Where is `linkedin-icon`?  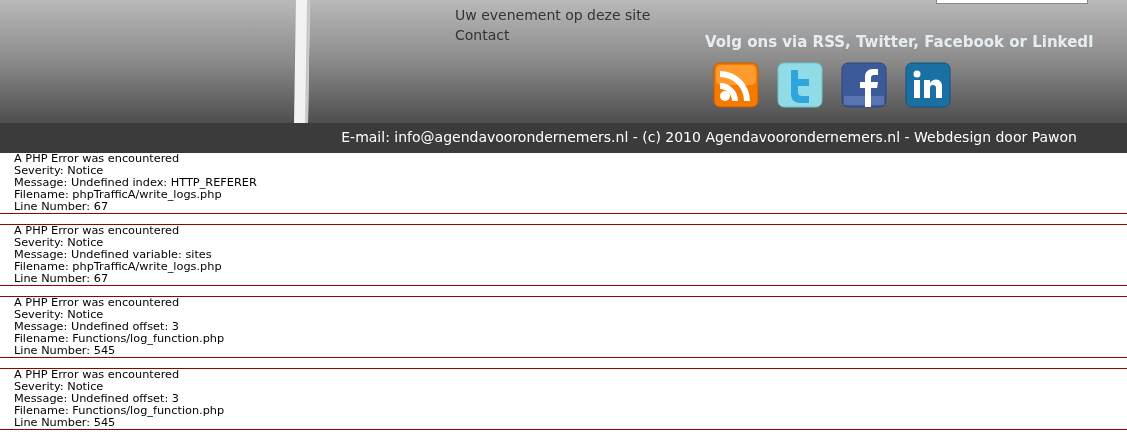 linkedin-icon is located at coordinates (928, 85).